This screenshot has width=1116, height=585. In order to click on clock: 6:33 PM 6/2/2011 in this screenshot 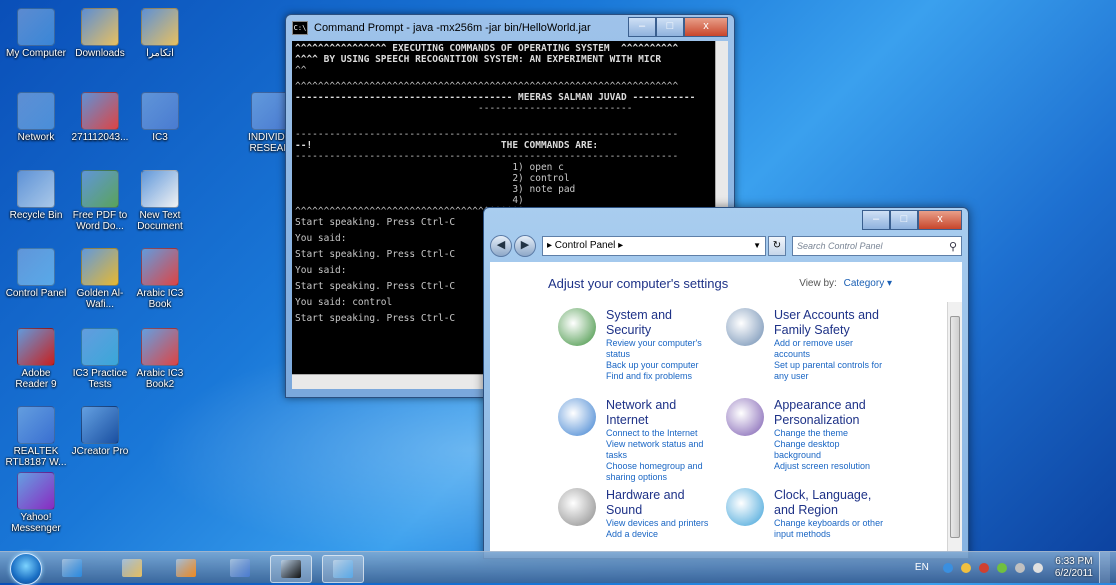, I will do `click(1074, 568)`.